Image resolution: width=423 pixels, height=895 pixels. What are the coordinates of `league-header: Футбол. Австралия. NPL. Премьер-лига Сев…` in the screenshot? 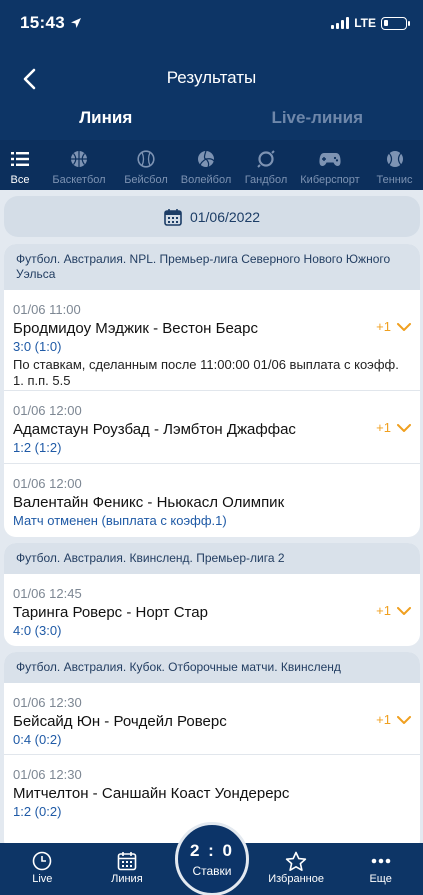 It's located at (212, 267).